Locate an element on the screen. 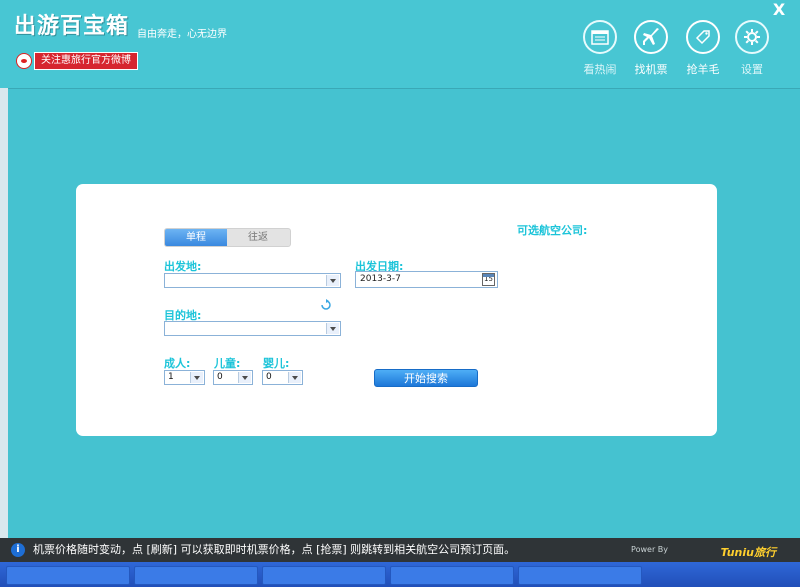  calendar-svg is located at coordinates (600, 37).